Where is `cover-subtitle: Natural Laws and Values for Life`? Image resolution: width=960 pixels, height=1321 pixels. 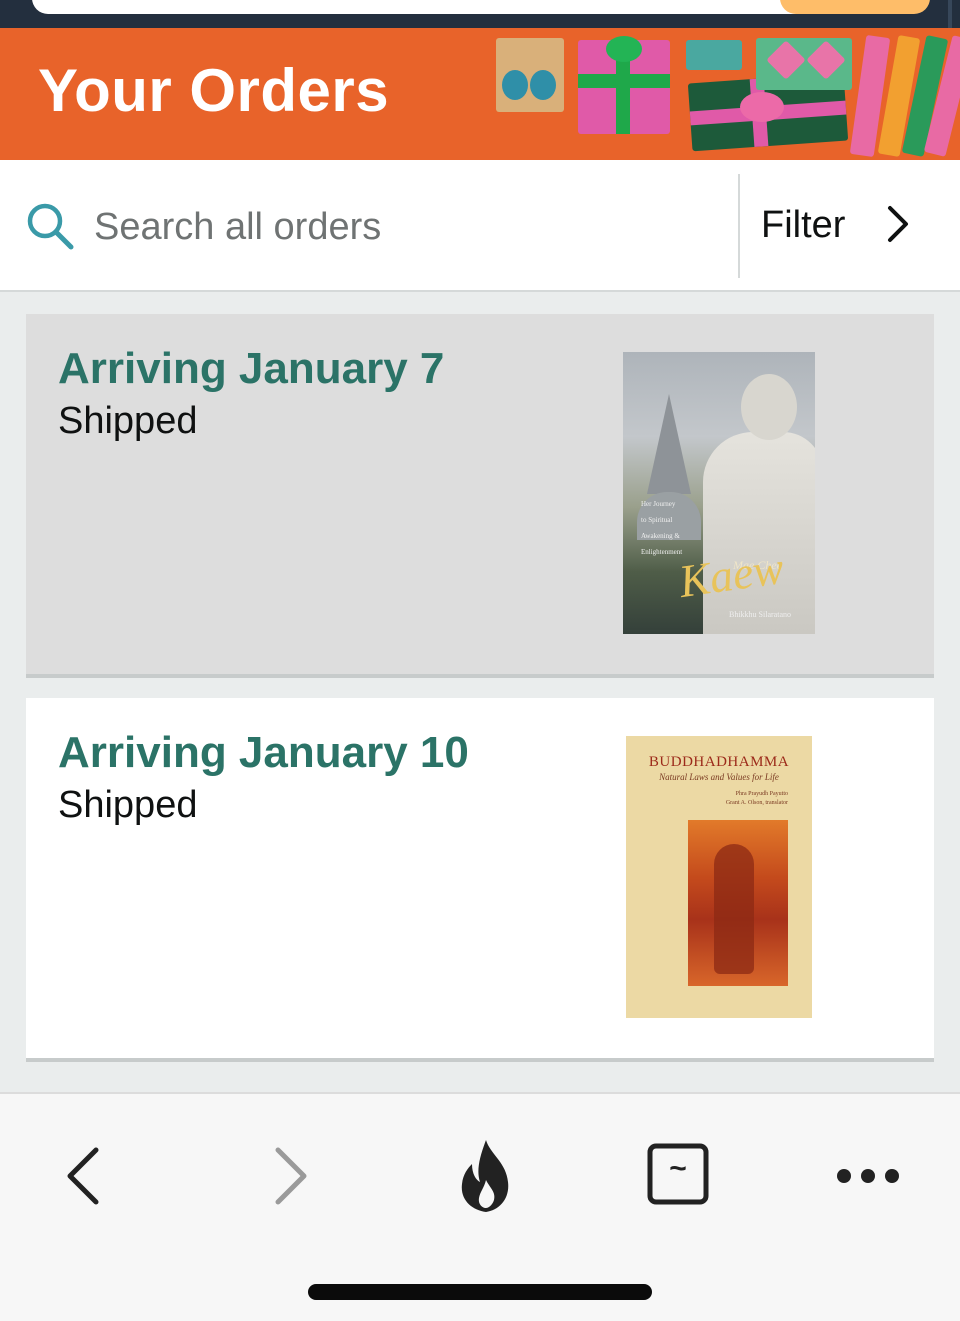 cover-subtitle: Natural Laws and Values for Life is located at coordinates (719, 777).